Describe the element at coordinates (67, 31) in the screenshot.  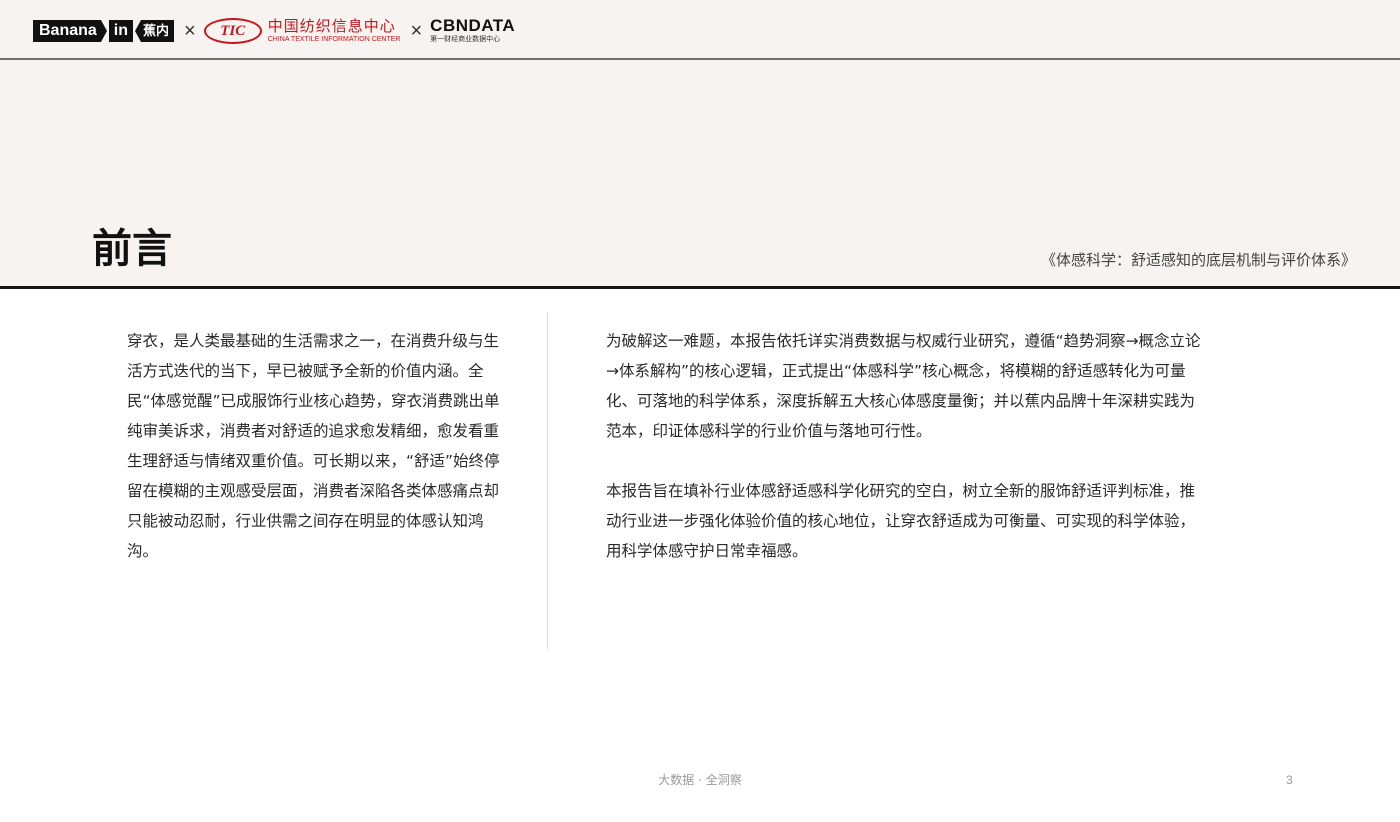
I see `bananain-word: Banana` at that location.